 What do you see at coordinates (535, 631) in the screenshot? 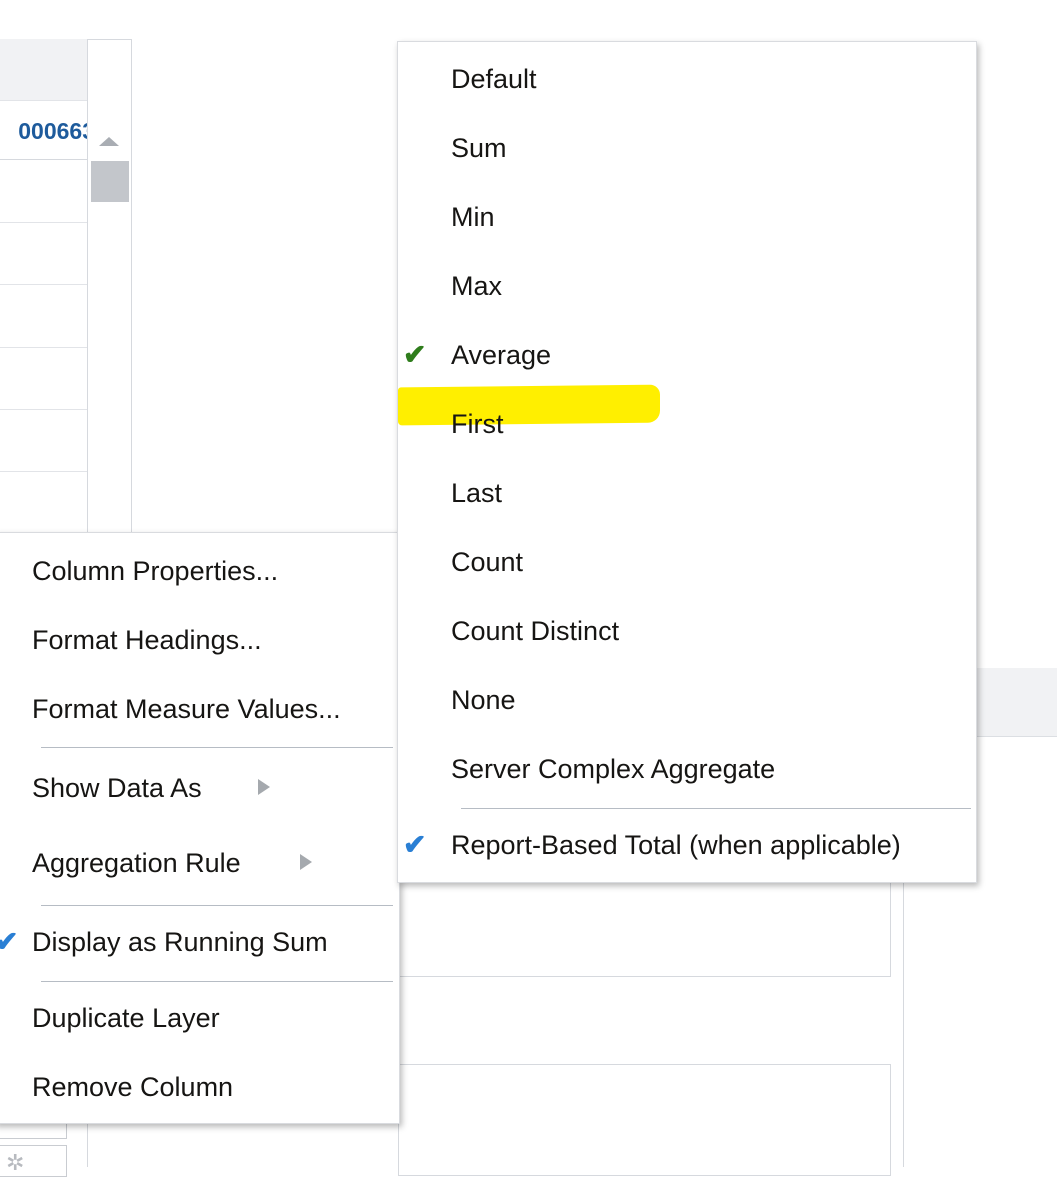
I see `menu-item-label: Count Distinct` at bounding box center [535, 631].